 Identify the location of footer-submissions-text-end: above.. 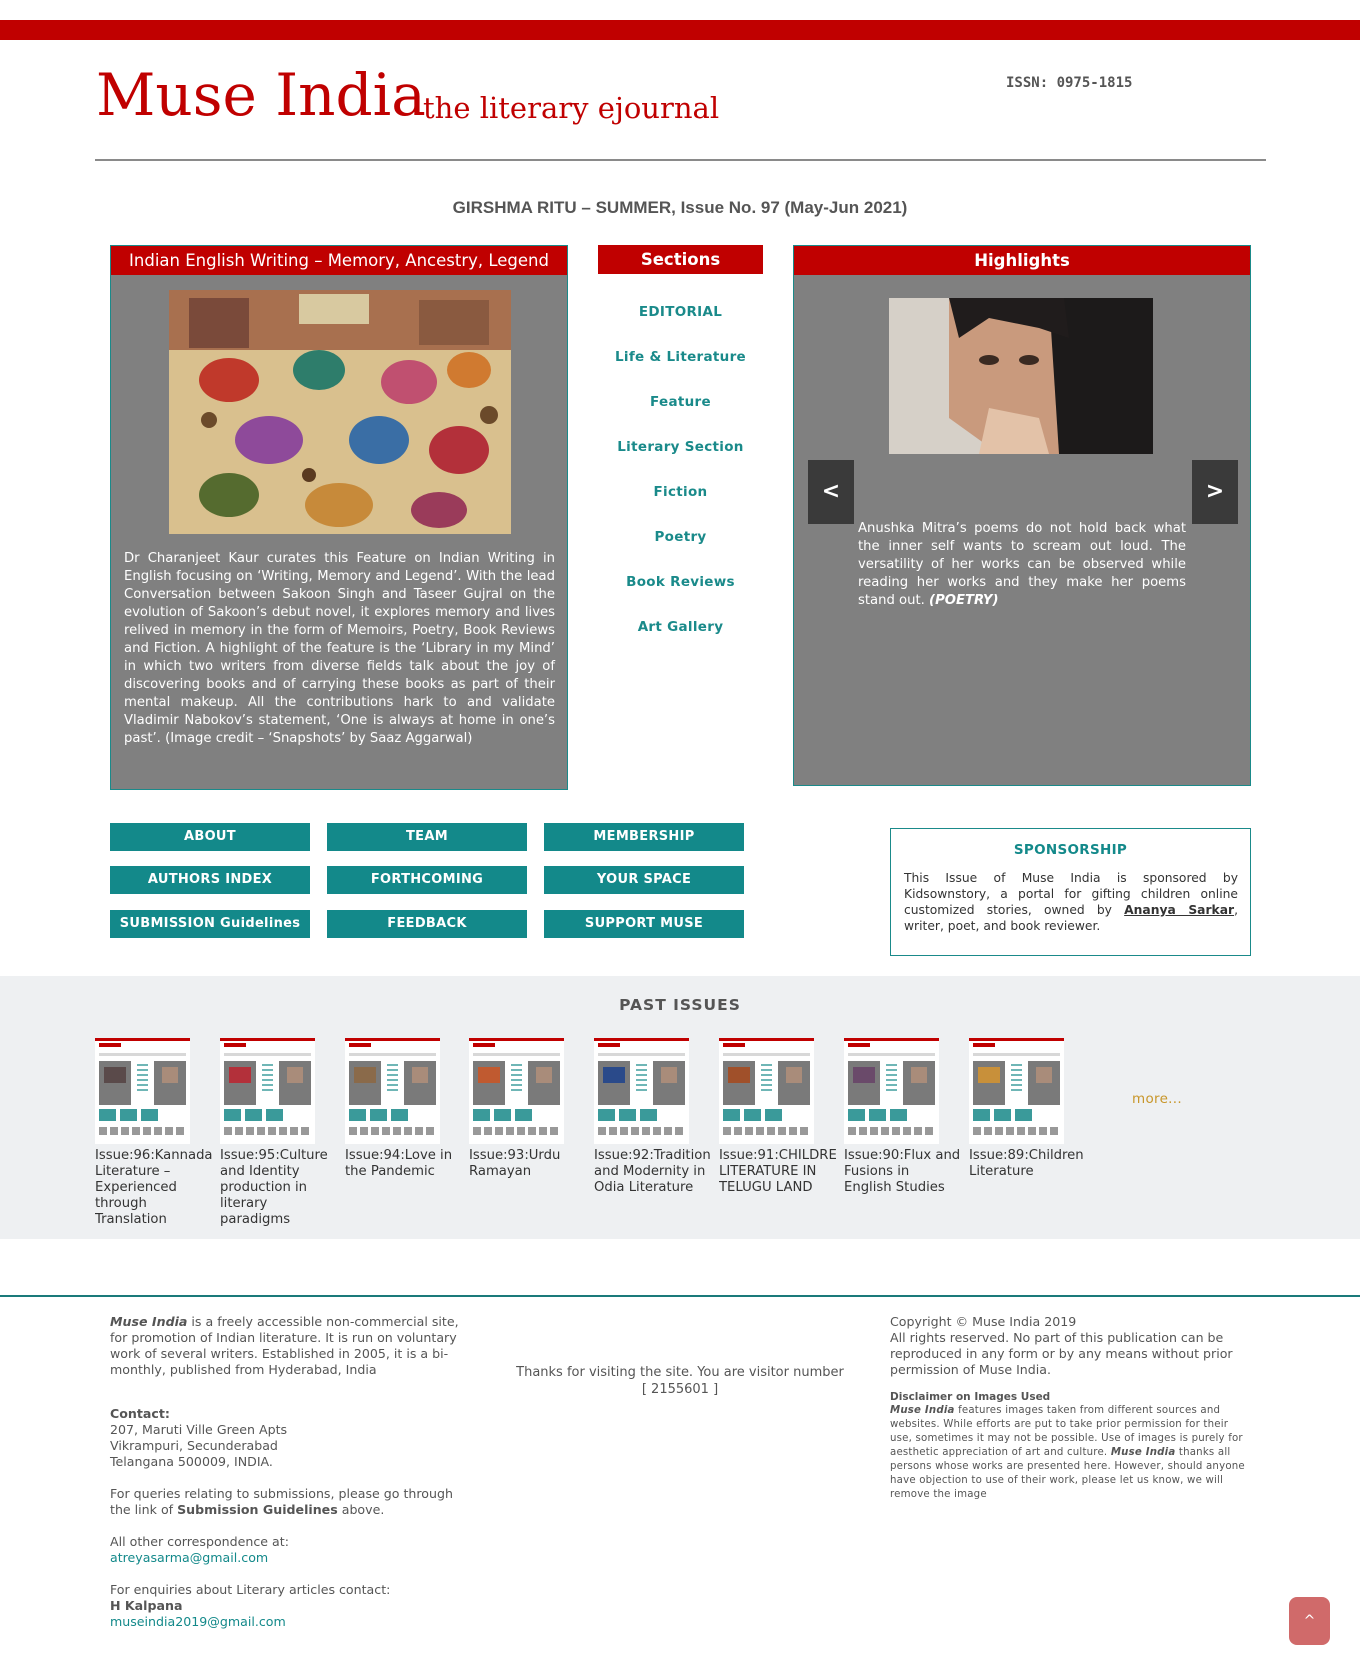
(361, 1509).